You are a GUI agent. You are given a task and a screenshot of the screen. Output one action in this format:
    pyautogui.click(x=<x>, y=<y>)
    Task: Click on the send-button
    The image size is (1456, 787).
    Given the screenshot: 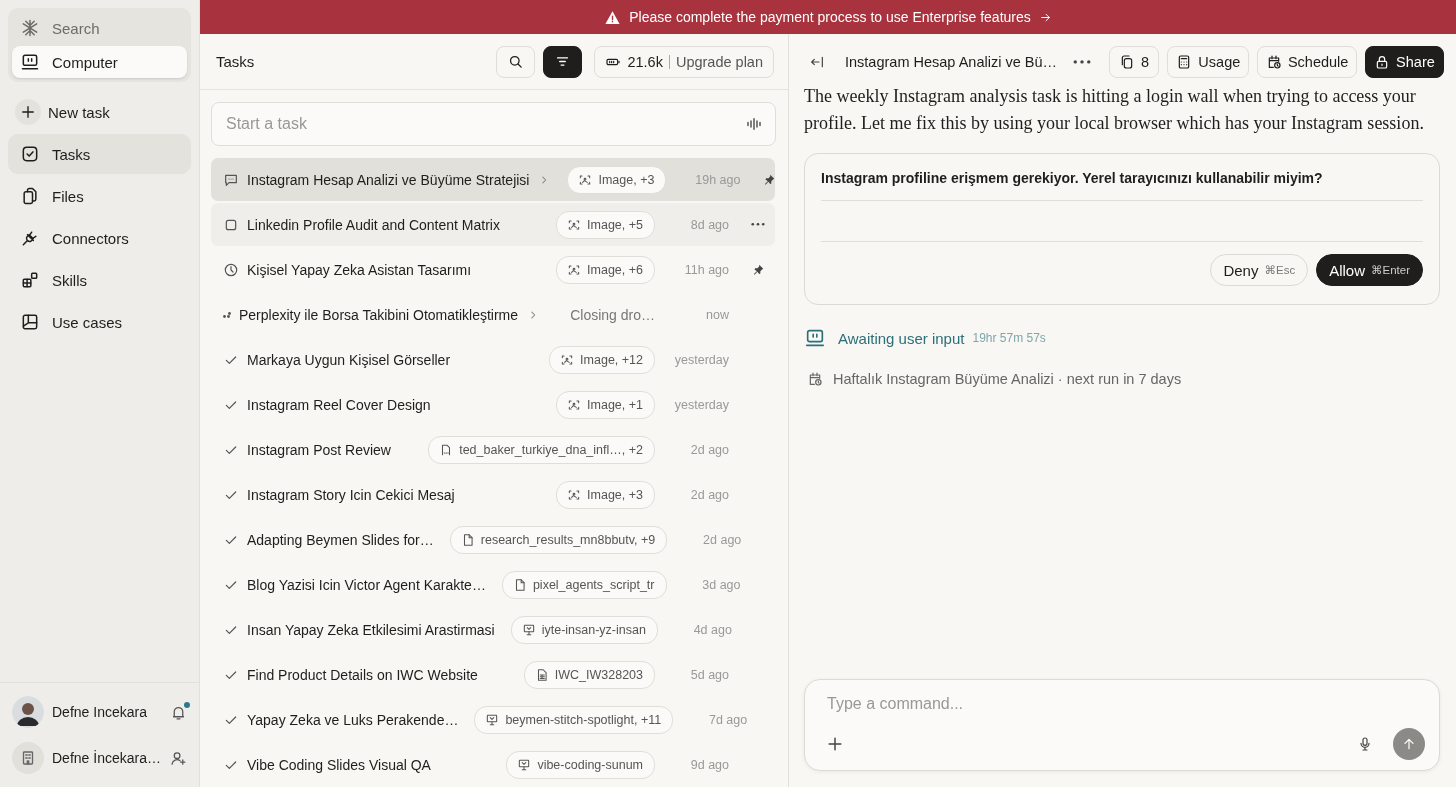 What is the action you would take?
    pyautogui.click(x=1409, y=744)
    